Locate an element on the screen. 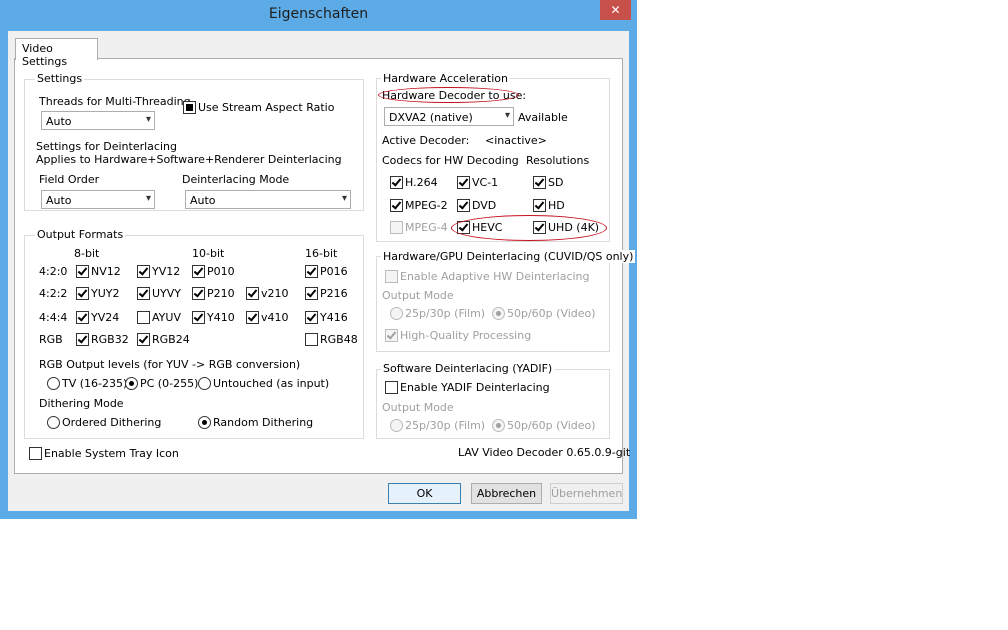 The width and height of the screenshot is (1008, 630). deint-mode-label: Deinterlacing Mode is located at coordinates (236, 179).